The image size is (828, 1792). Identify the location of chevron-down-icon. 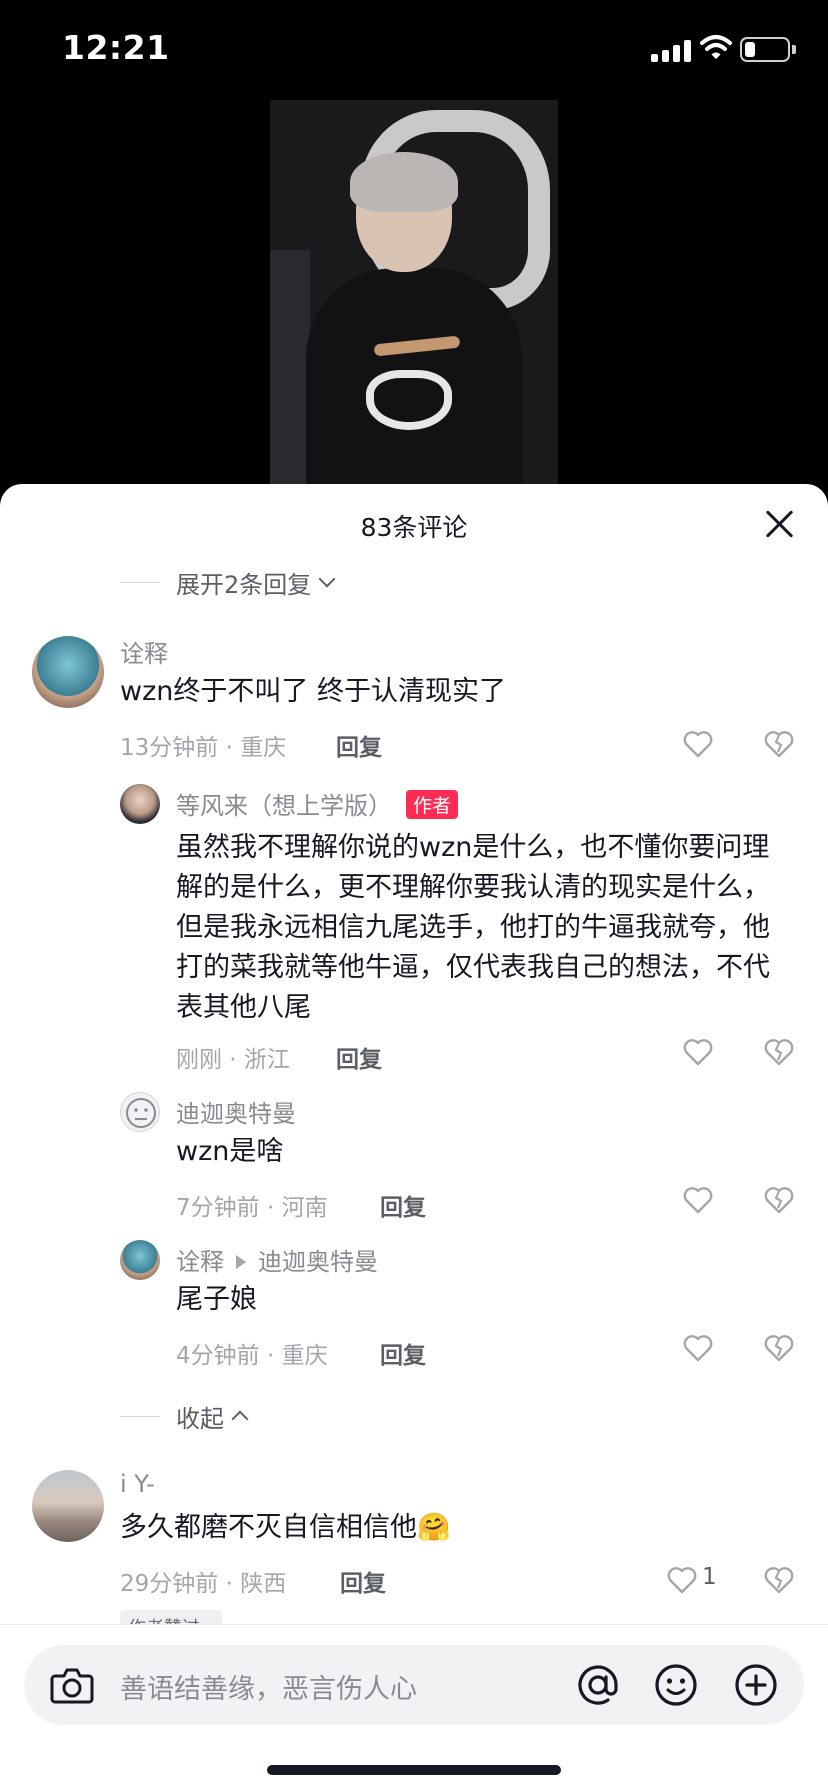
(327, 579).